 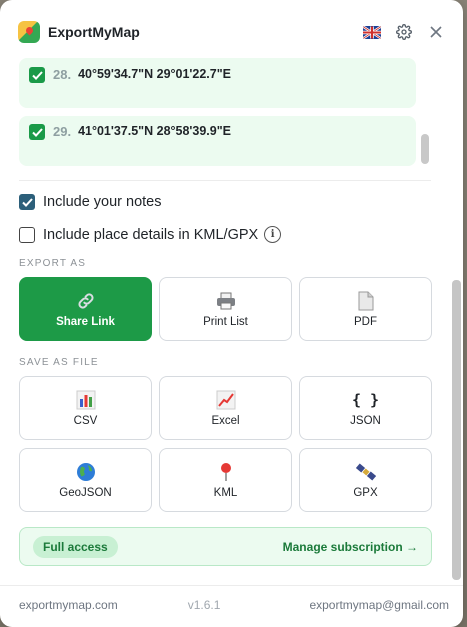 I want to click on share-link-button: Share Link, so click(x=85, y=309).